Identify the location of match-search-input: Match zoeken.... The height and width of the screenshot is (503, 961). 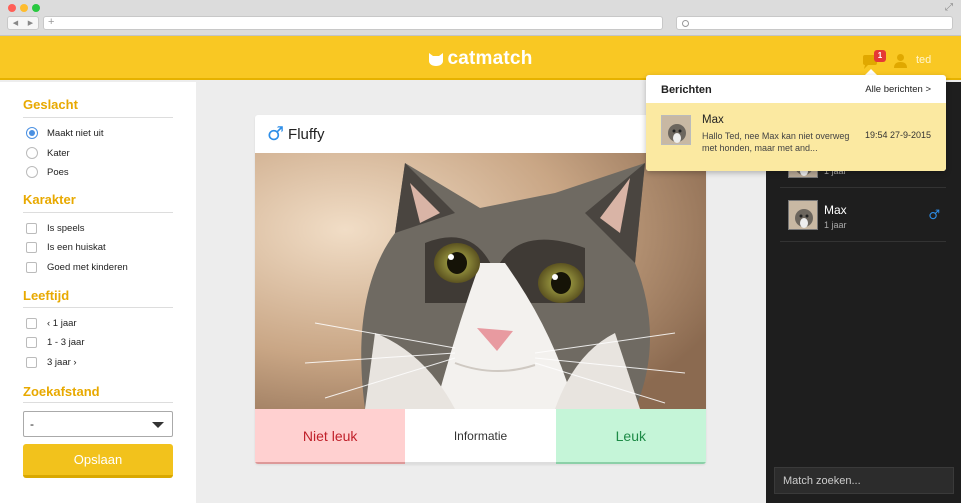
(864, 480).